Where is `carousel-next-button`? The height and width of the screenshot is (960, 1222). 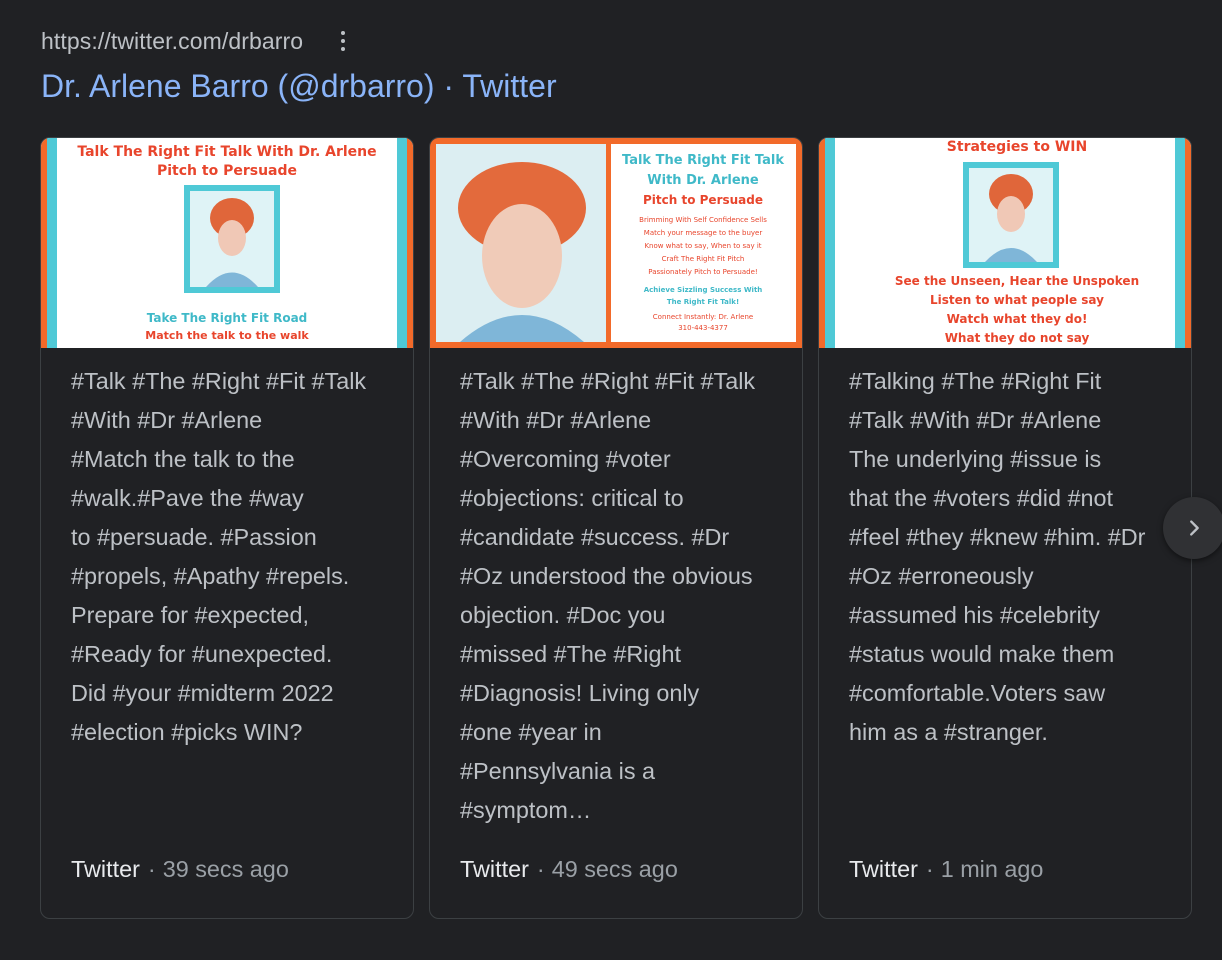
carousel-next-button is located at coordinates (1192, 528).